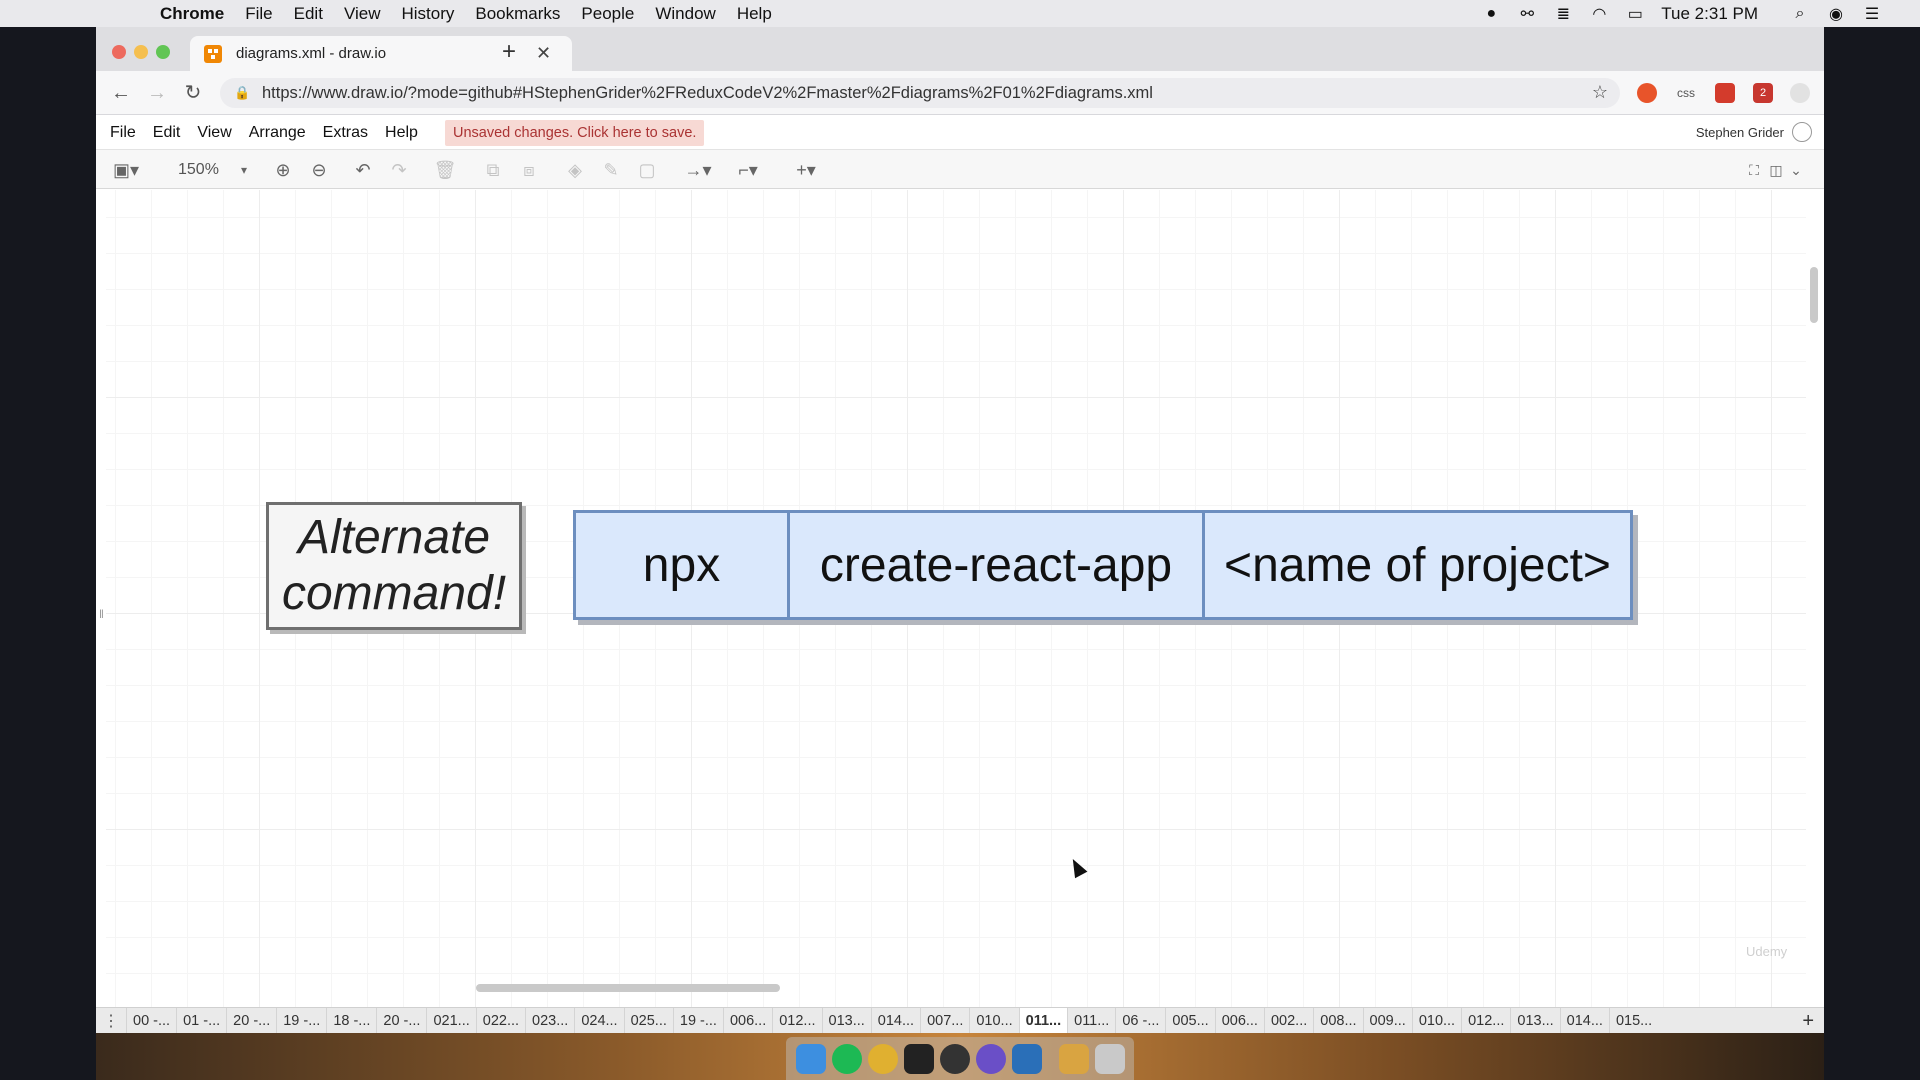 The width and height of the screenshot is (1920, 1080). Describe the element at coordinates (1763, 93) in the screenshot. I see `extension-ublock-icon: 2` at that location.